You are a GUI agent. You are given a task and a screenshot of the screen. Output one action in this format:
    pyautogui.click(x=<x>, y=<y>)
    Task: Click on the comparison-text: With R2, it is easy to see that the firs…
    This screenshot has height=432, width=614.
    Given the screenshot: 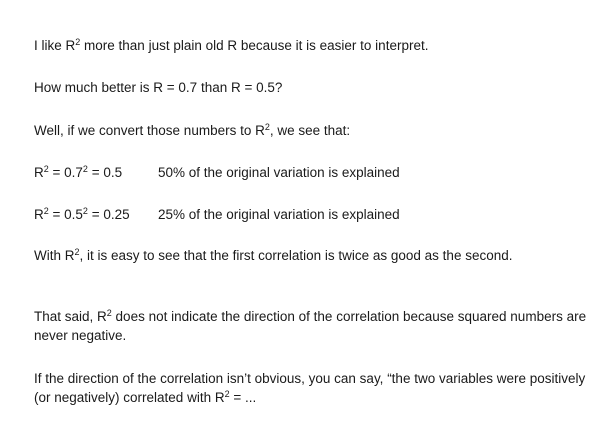 What is the action you would take?
    pyautogui.click(x=273, y=255)
    